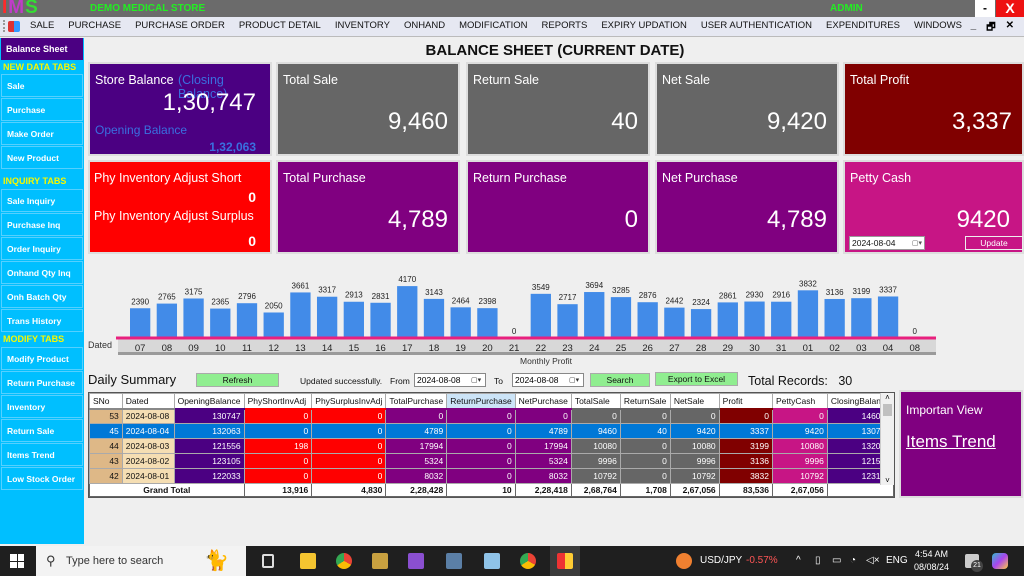  What do you see at coordinates (106, 431) in the screenshot?
I see `cell-sno: 45` at bounding box center [106, 431].